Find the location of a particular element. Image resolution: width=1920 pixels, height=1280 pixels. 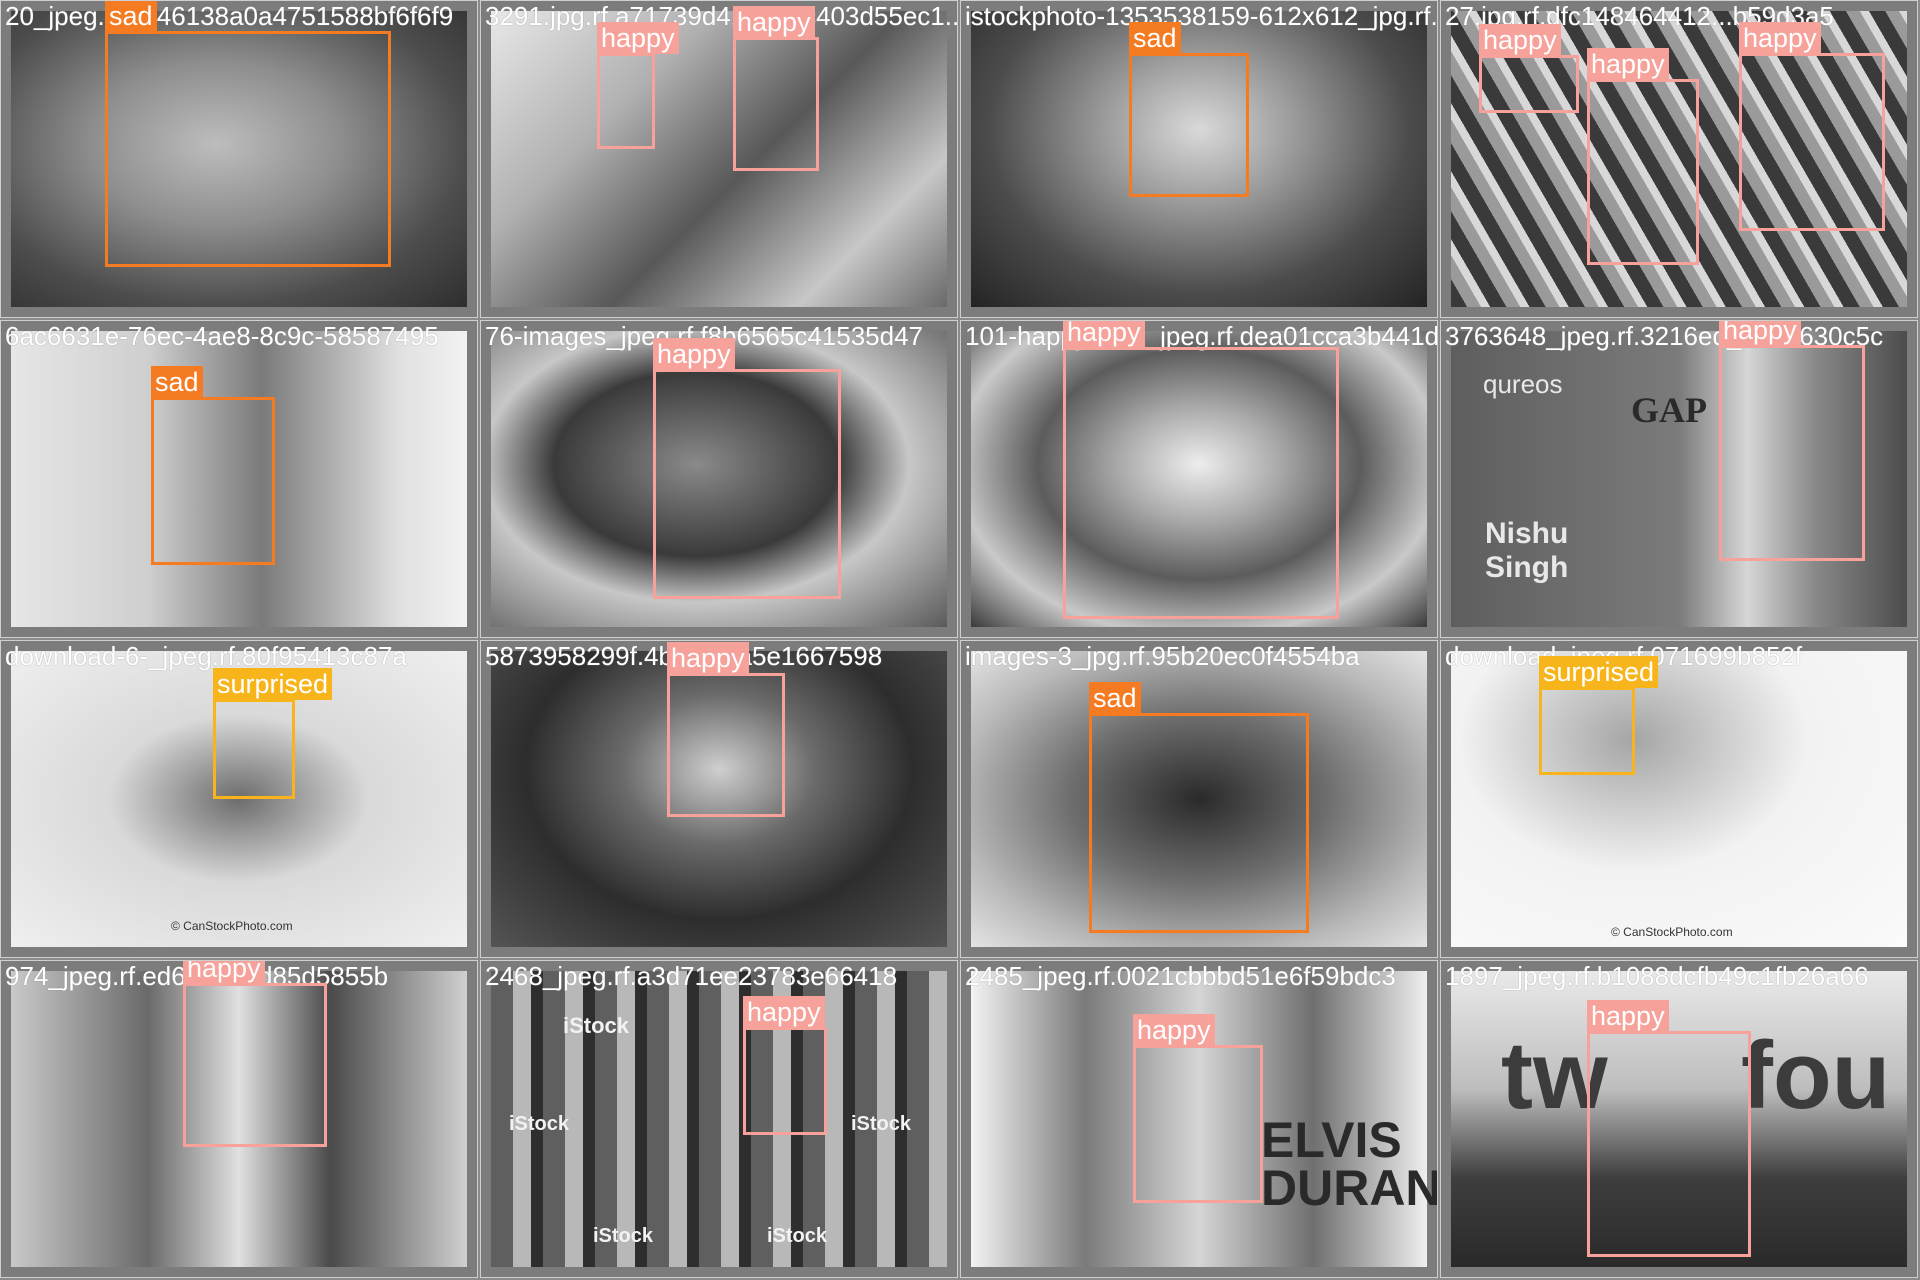

image-tile: images-3_jpg.rf.95b20ec0f4554ba sad is located at coordinates (1199, 799).